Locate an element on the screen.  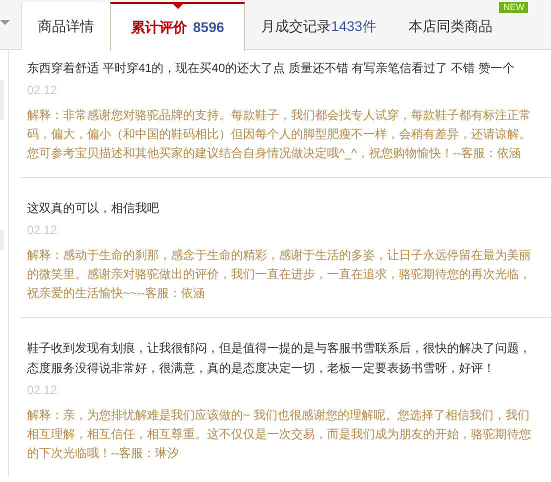
seller-reply: 解释：感动于生命的刹那，感念于生命的精彩，感谢于生活的多姿，让日子永远停留在最为美丽的微笑里。感谢亲对骆驼做出的评价，我们一直在进步，一直在追求，骆驼期待您的再次光临，祝亲爱的生活愉快~~--客服：依涵 is located at coordinates (279, 274).